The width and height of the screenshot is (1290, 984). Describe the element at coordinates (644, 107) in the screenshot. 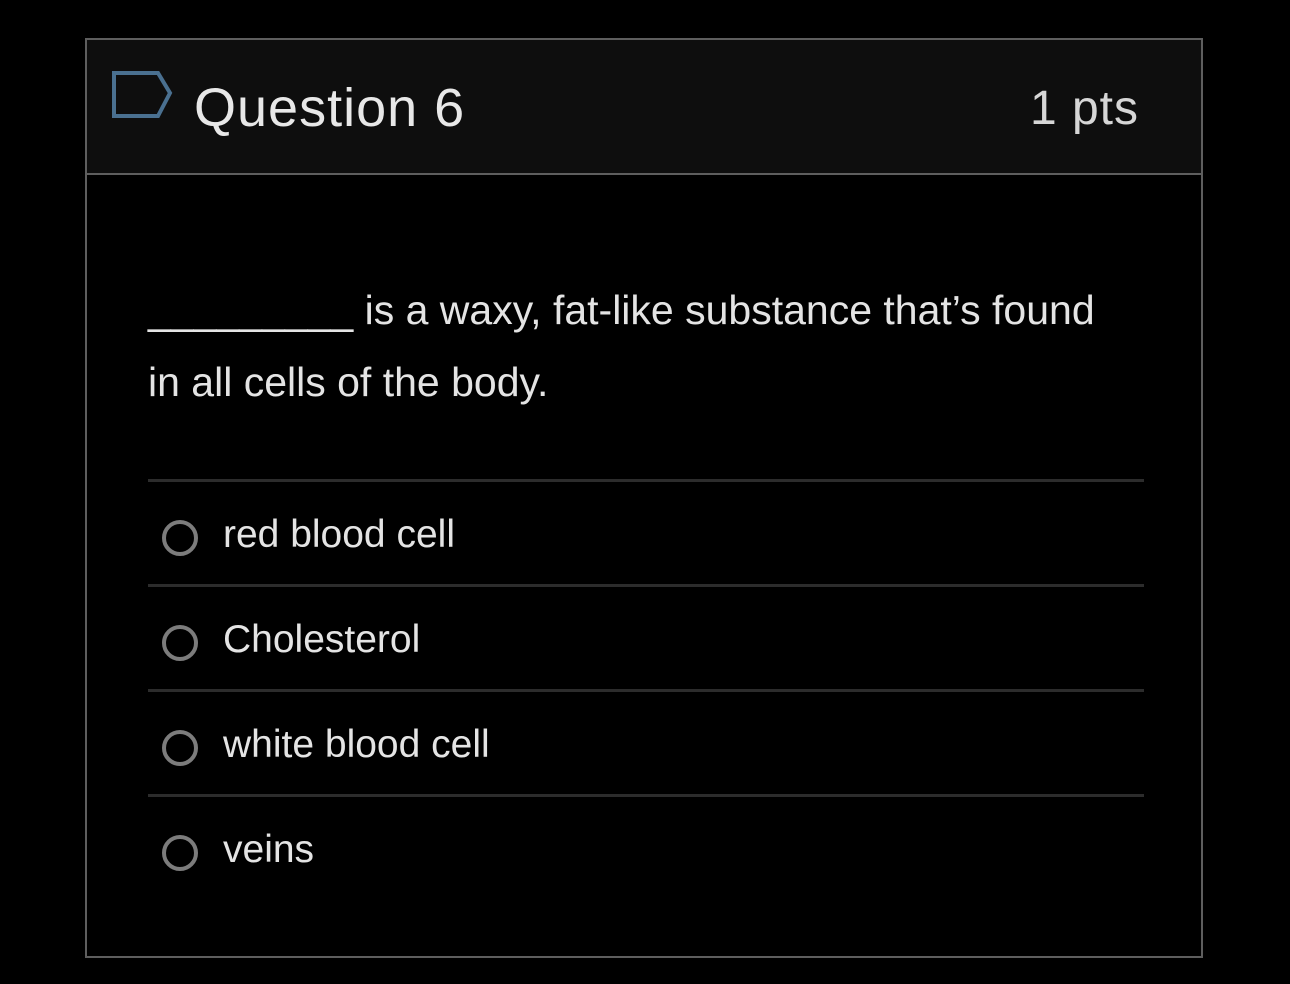

I see `question-header: Question 6 1 pts` at that location.